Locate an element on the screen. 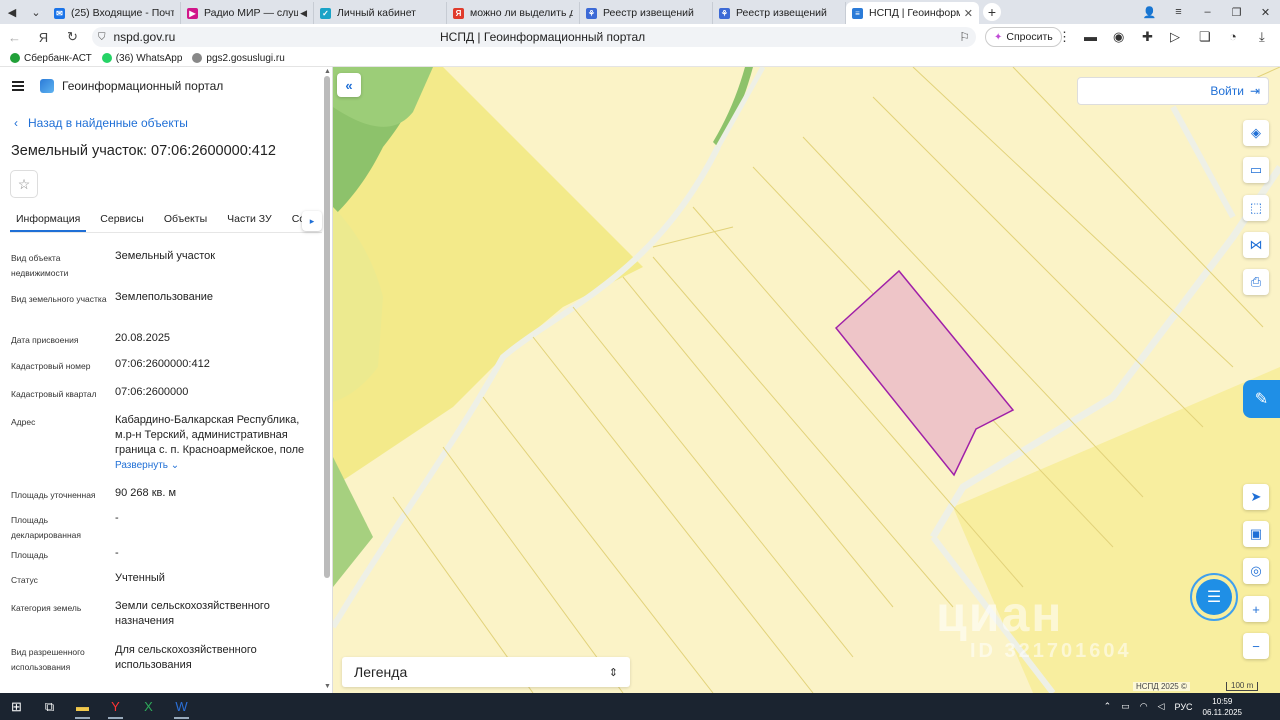 This screenshot has height=720, width=1280. back-icon: ← is located at coordinates (14, 37).